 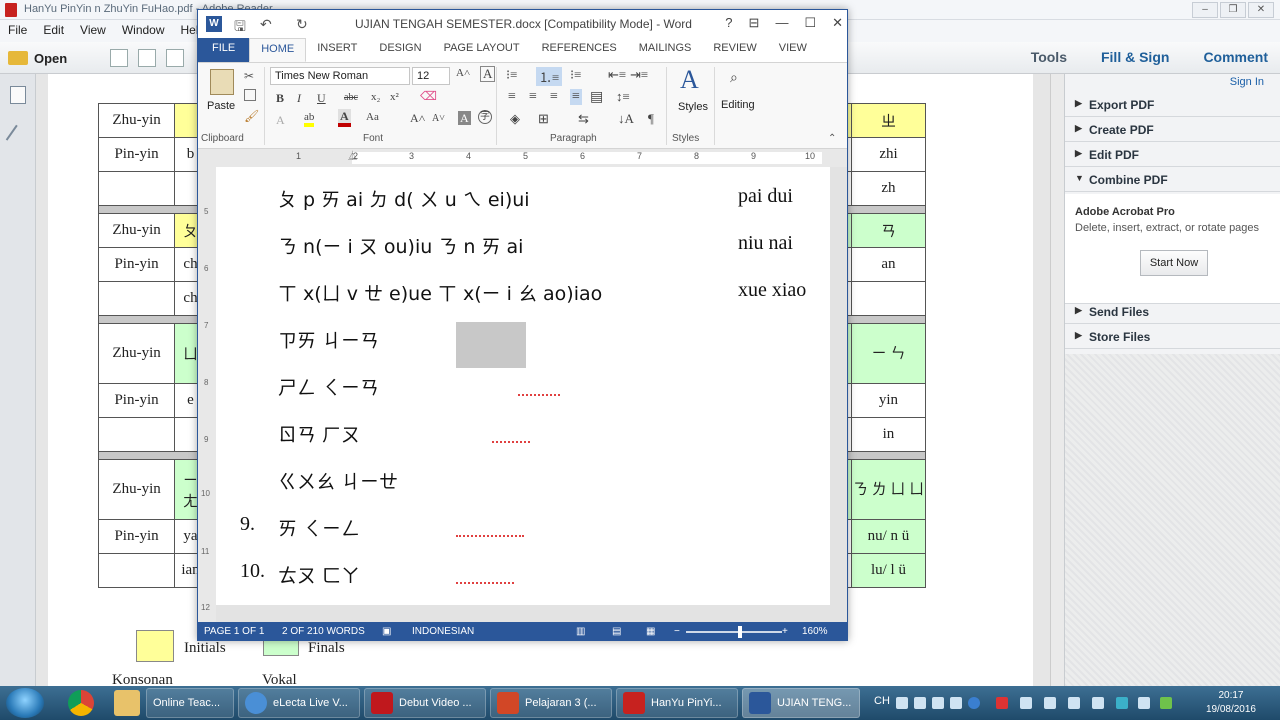 What do you see at coordinates (734, 50) in the screenshot?
I see `tab-review: REVIEW` at bounding box center [734, 50].